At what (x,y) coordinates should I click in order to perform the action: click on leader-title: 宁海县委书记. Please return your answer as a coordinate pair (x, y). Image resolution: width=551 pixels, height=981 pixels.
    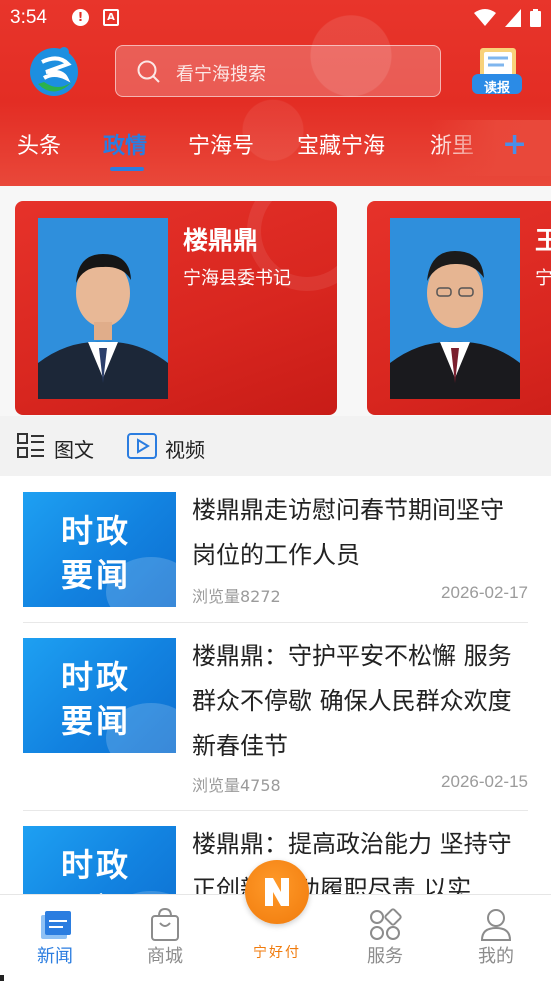
    Looking at the image, I should click on (237, 278).